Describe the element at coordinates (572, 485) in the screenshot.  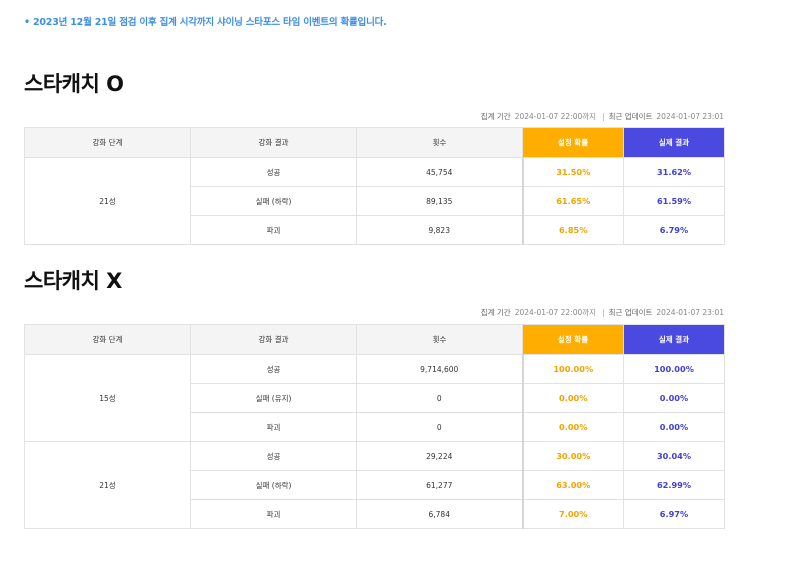
I see `set-probability-cell: 63.00%` at that location.